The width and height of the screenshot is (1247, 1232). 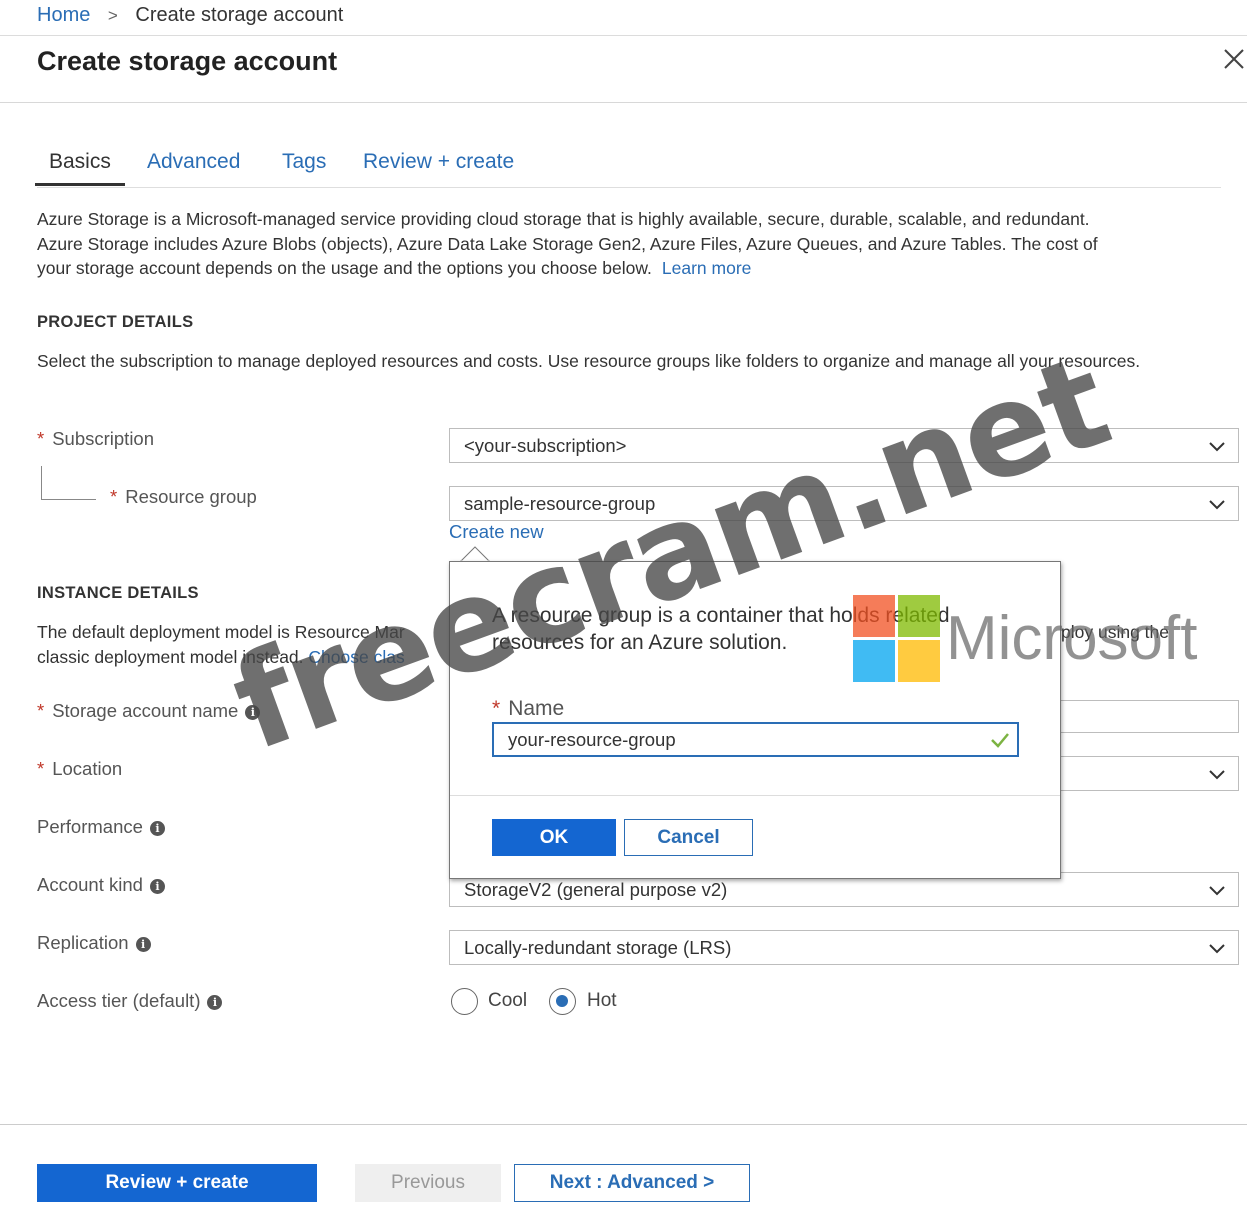 What do you see at coordinates (119, 1000) in the screenshot?
I see `access-tier-label-text: Access tier (default)` at bounding box center [119, 1000].